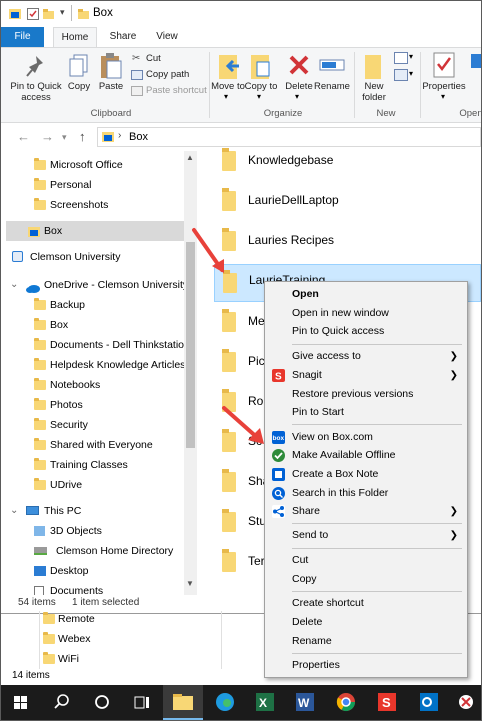 The width and height of the screenshot is (482, 721). Describe the element at coordinates (119, 135) in the screenshot. I see `breadcrumb-chevron-icon: ›` at that location.